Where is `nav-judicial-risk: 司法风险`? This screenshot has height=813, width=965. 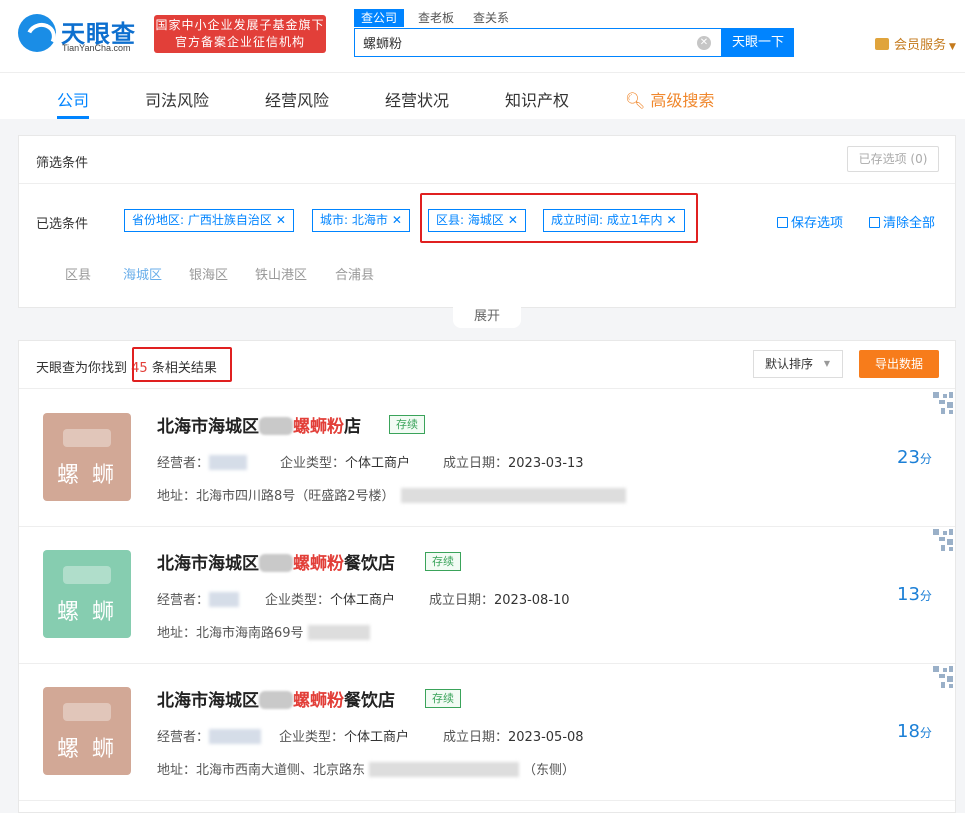
nav-judicial-risk: 司法风险 is located at coordinates (177, 99).